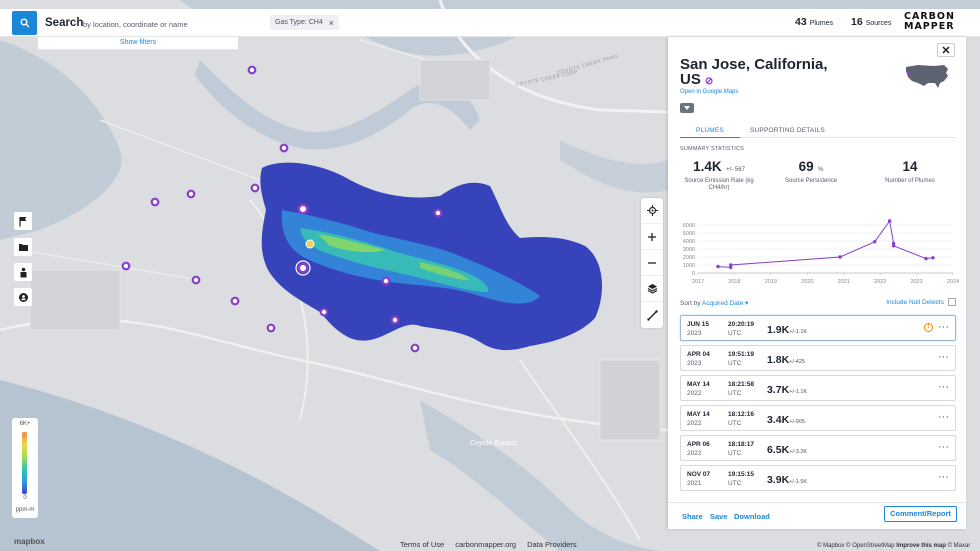 This screenshot has height=551, width=980. Describe the element at coordinates (825, 243) in the screenshot. I see `series-line` at that location.